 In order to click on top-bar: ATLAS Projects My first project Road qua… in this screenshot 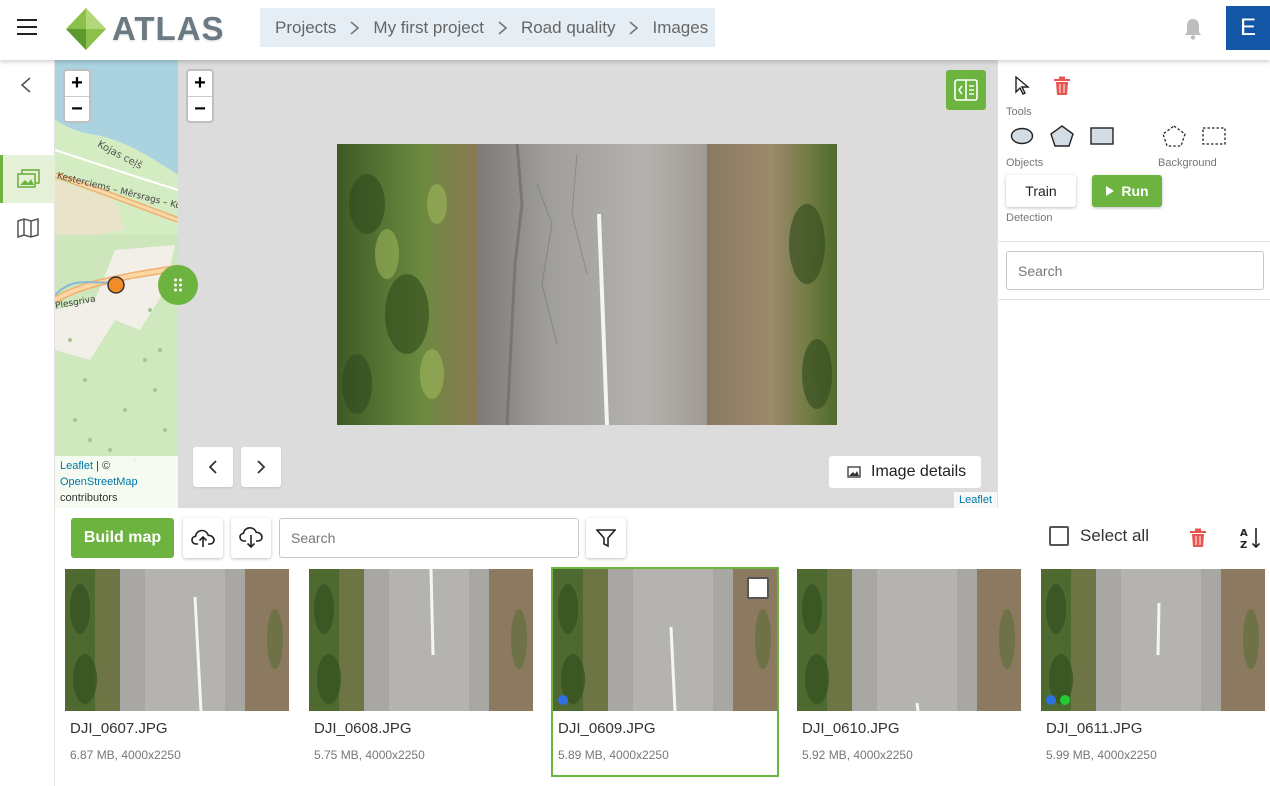, I will do `click(635, 30)`.